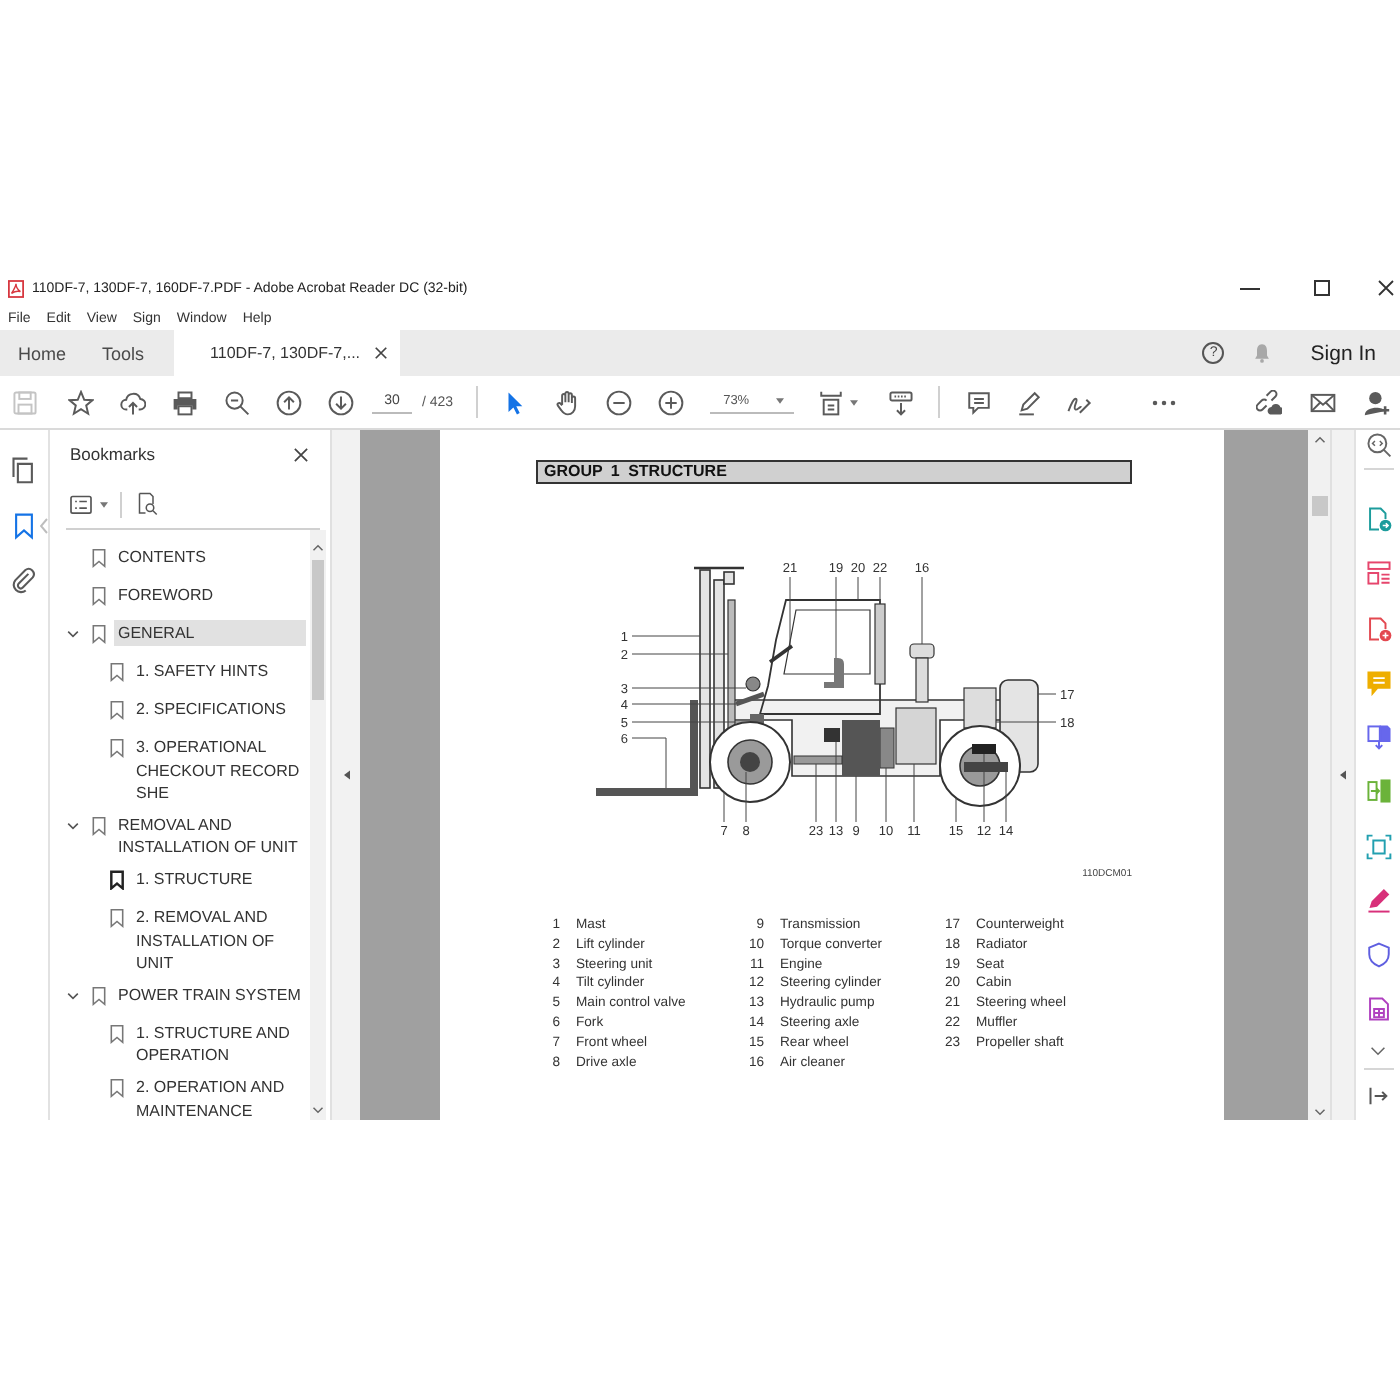 The height and width of the screenshot is (1400, 1400). Describe the element at coordinates (1378, 628) in the screenshot. I see `file-add-icon` at that location.